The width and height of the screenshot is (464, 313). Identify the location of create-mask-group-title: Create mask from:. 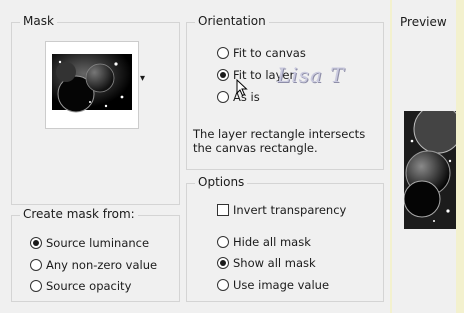
(79, 214).